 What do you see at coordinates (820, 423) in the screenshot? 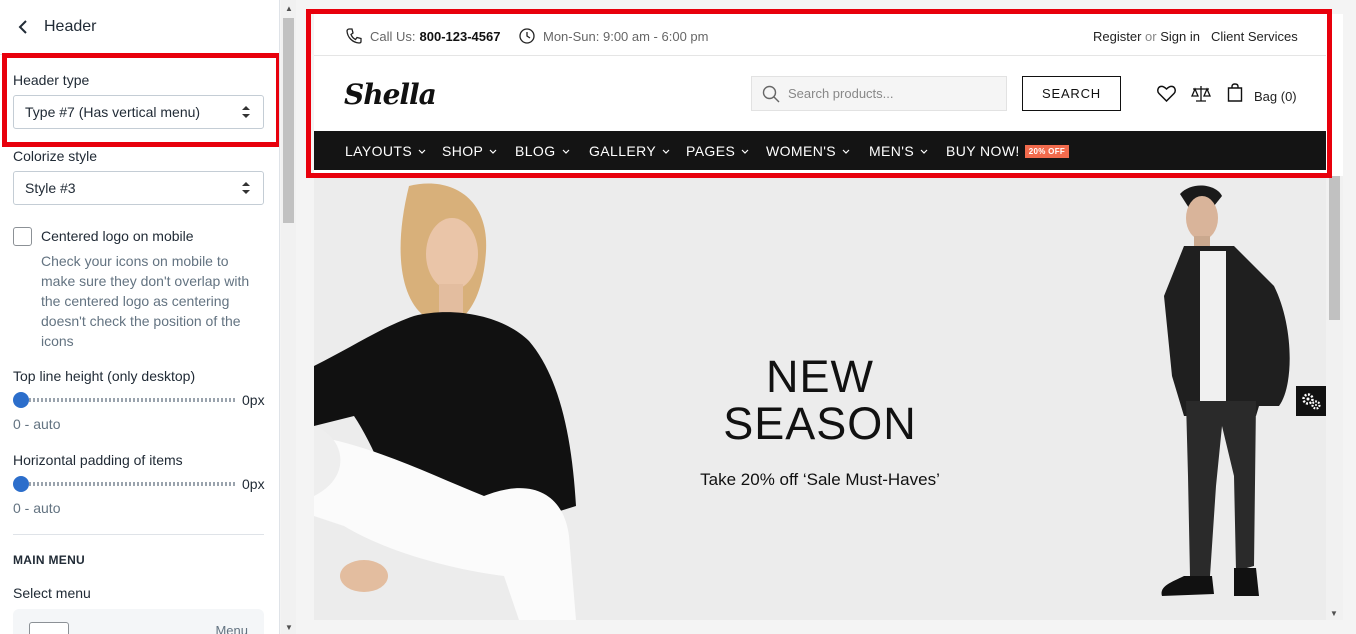
I see `hero-title-line-2: SEASON` at bounding box center [820, 423].